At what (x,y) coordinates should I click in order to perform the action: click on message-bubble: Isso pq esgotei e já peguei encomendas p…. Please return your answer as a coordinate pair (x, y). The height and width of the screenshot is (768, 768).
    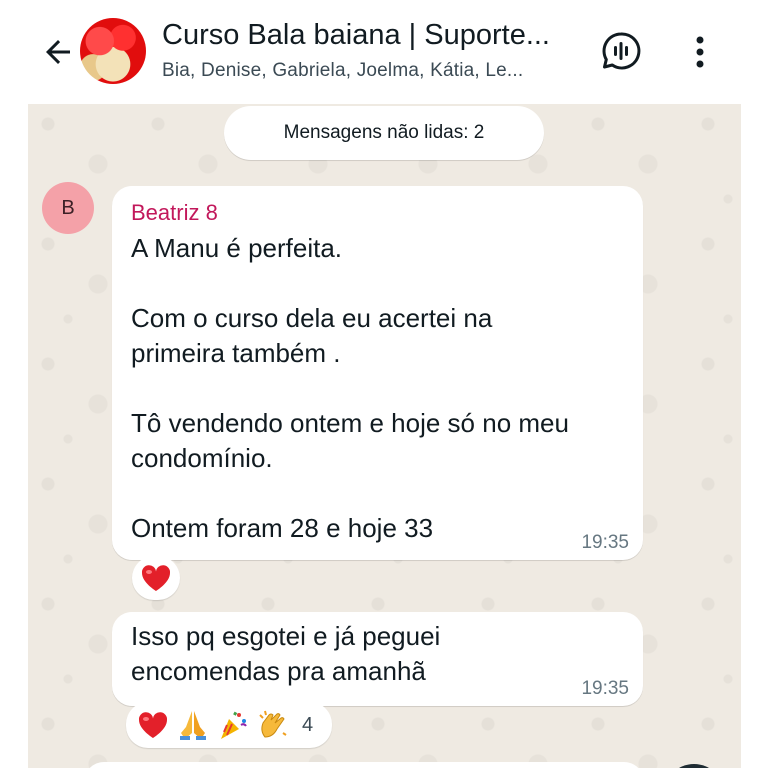
    Looking at the image, I should click on (377, 659).